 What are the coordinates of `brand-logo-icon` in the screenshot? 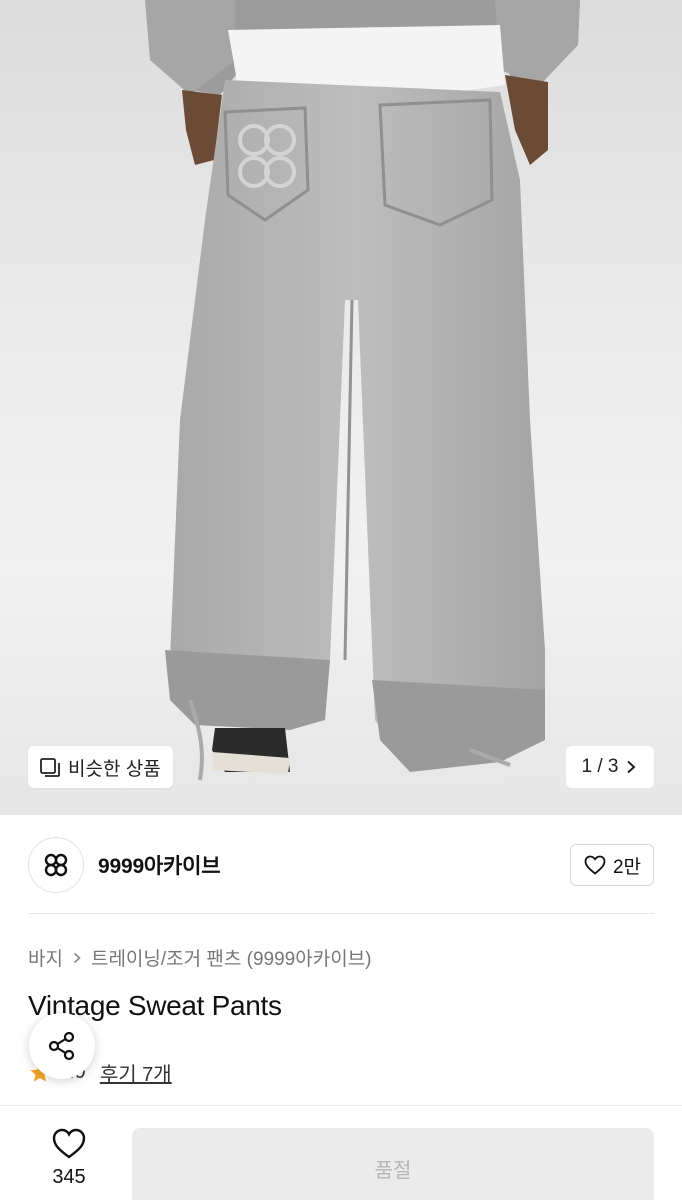 It's located at (56, 865).